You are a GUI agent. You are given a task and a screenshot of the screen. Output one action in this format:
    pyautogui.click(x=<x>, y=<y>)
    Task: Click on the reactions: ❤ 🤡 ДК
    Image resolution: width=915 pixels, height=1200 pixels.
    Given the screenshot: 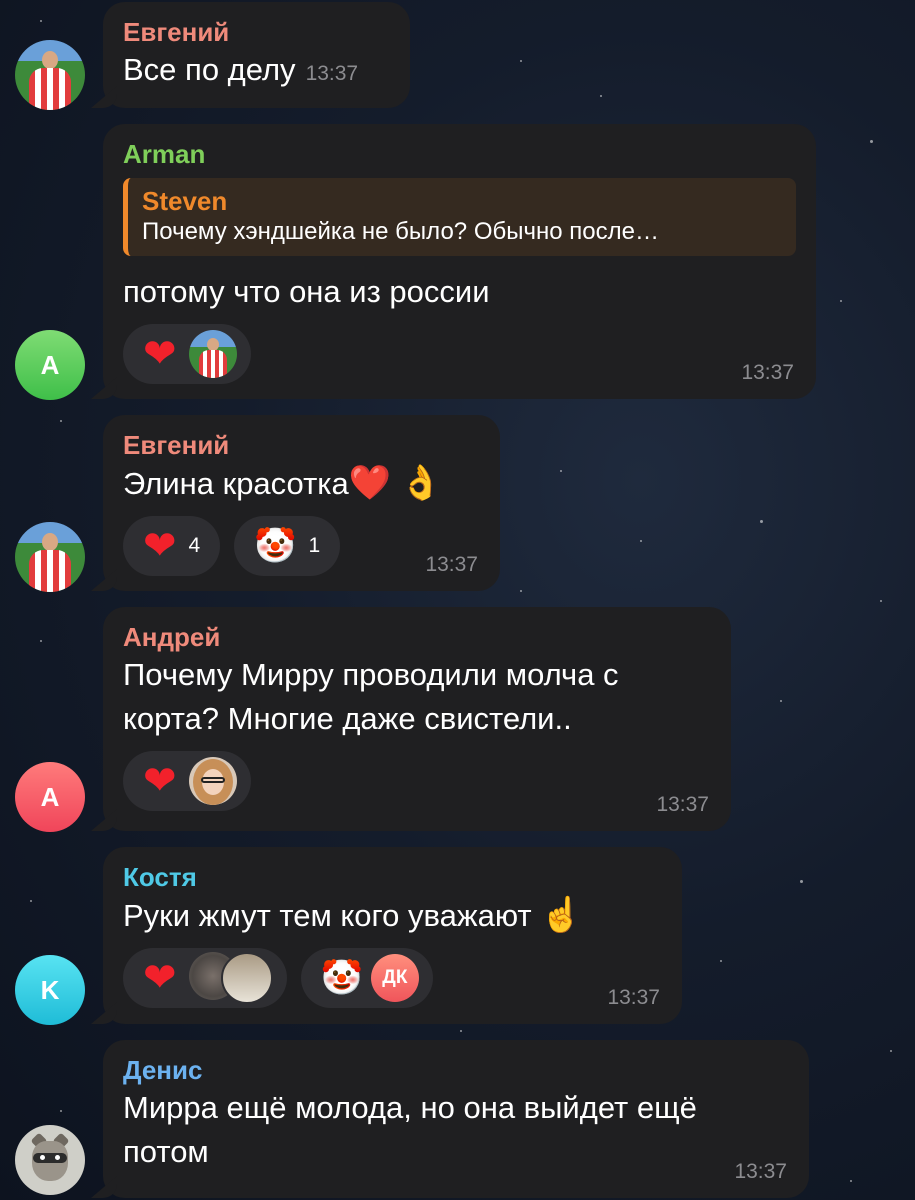 What is the action you would take?
    pyautogui.click(x=392, y=978)
    